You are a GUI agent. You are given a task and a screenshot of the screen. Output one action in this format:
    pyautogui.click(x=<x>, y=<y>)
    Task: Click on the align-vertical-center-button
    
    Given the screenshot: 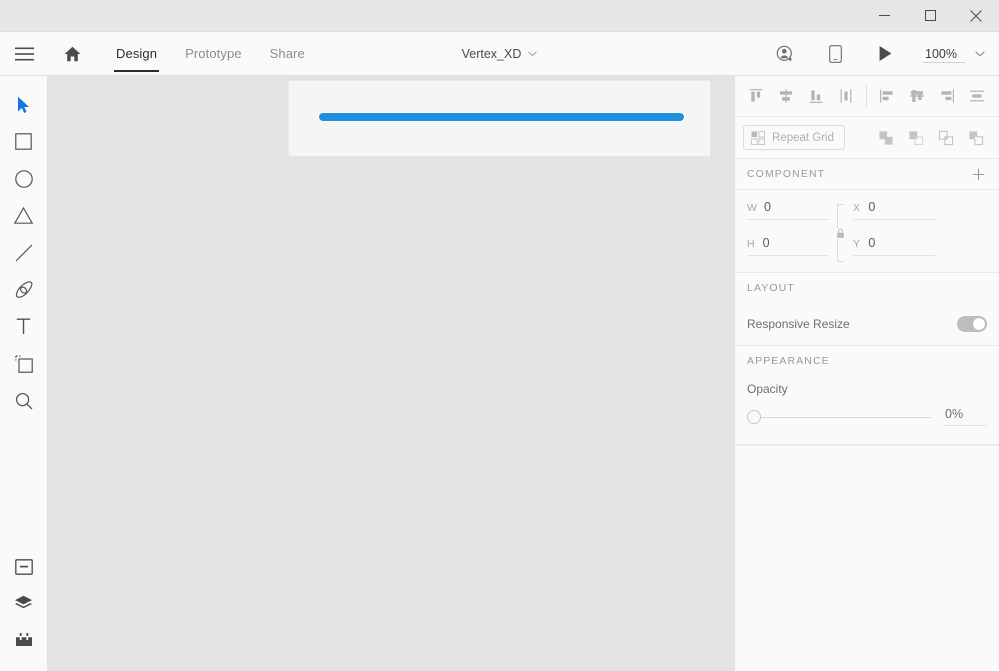 What is the action you would take?
    pyautogui.click(x=786, y=96)
    